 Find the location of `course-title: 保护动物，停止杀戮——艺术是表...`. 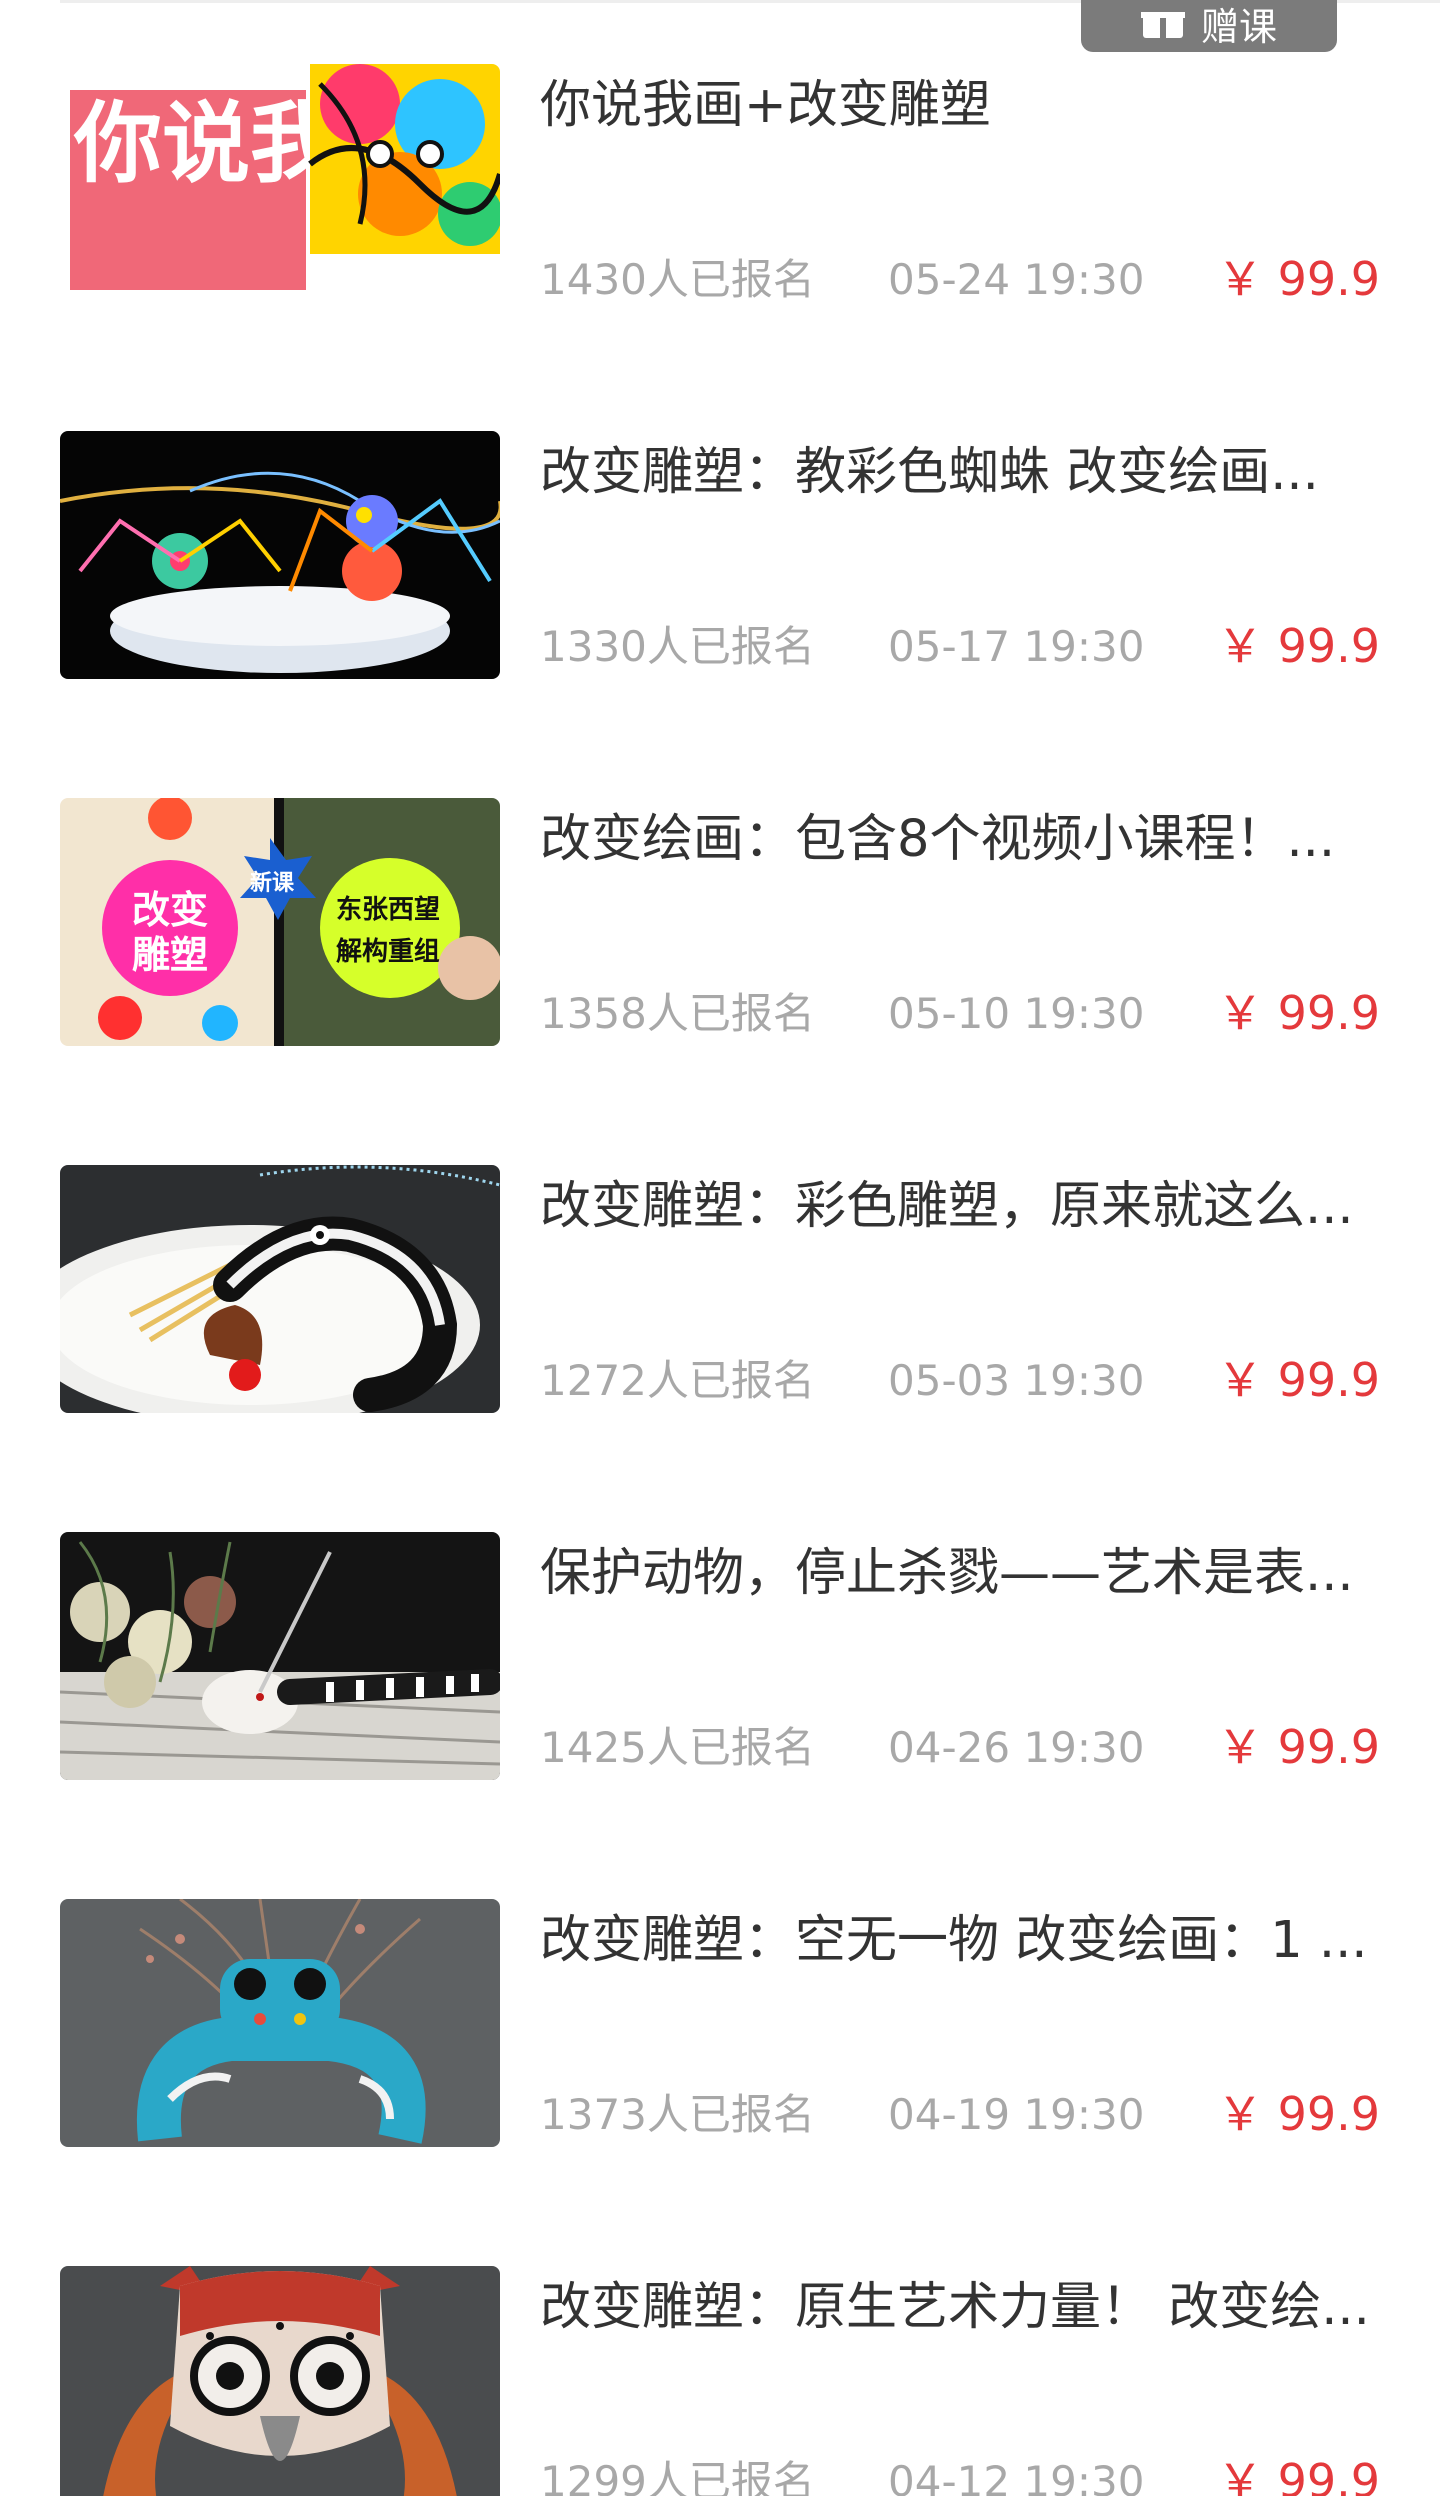

course-title: 保护动物，停止杀戮——艺术是表... is located at coordinates (960, 1574).